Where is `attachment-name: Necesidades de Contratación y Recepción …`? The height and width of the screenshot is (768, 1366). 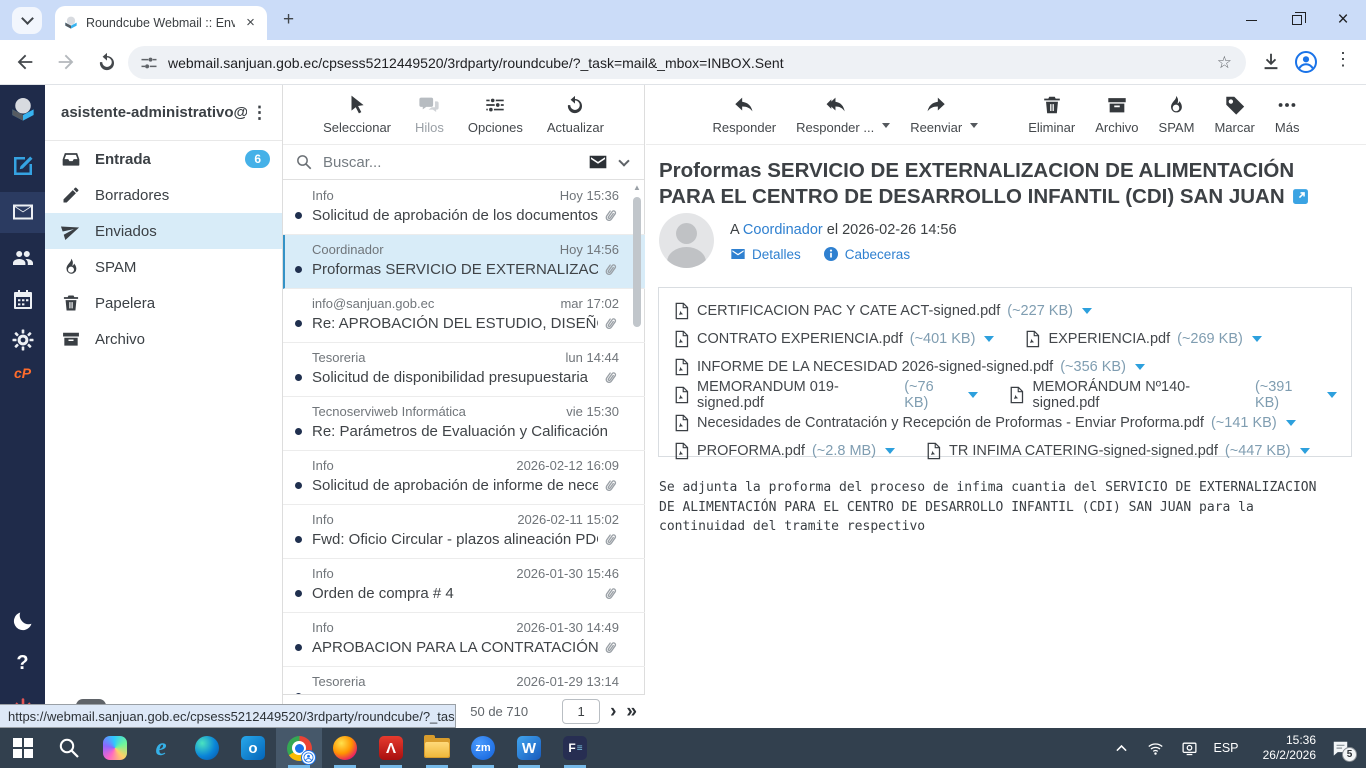 attachment-name: Necesidades de Contratación y Recepción … is located at coordinates (950, 423).